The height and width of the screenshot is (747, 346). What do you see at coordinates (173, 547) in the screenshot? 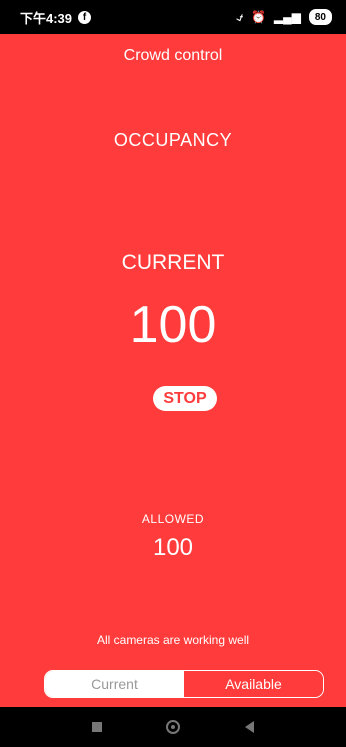
I see `allowed-occupancy-value: 100` at bounding box center [173, 547].